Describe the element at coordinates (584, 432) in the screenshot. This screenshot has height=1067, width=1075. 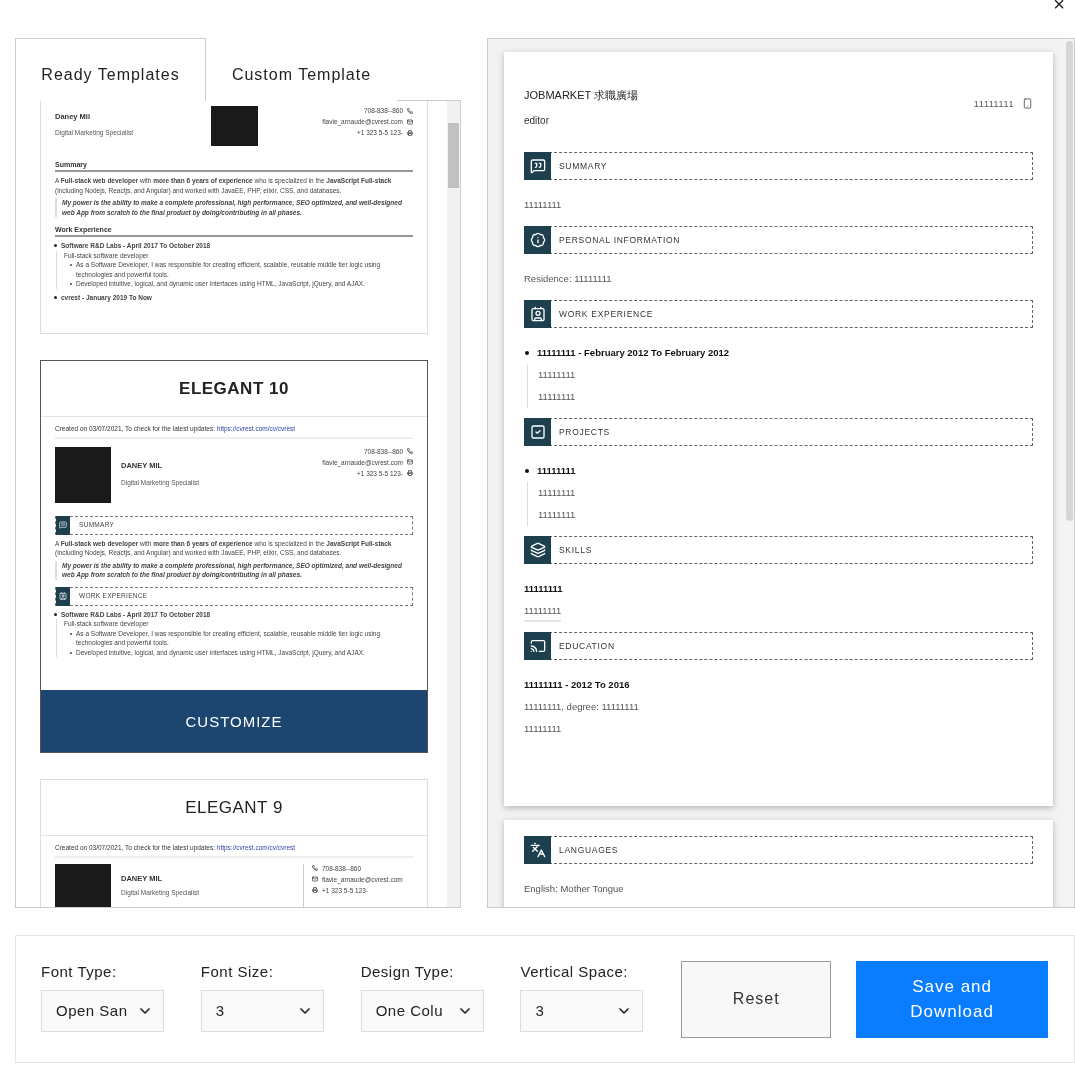
I see `section-heading: PROJECTS` at that location.